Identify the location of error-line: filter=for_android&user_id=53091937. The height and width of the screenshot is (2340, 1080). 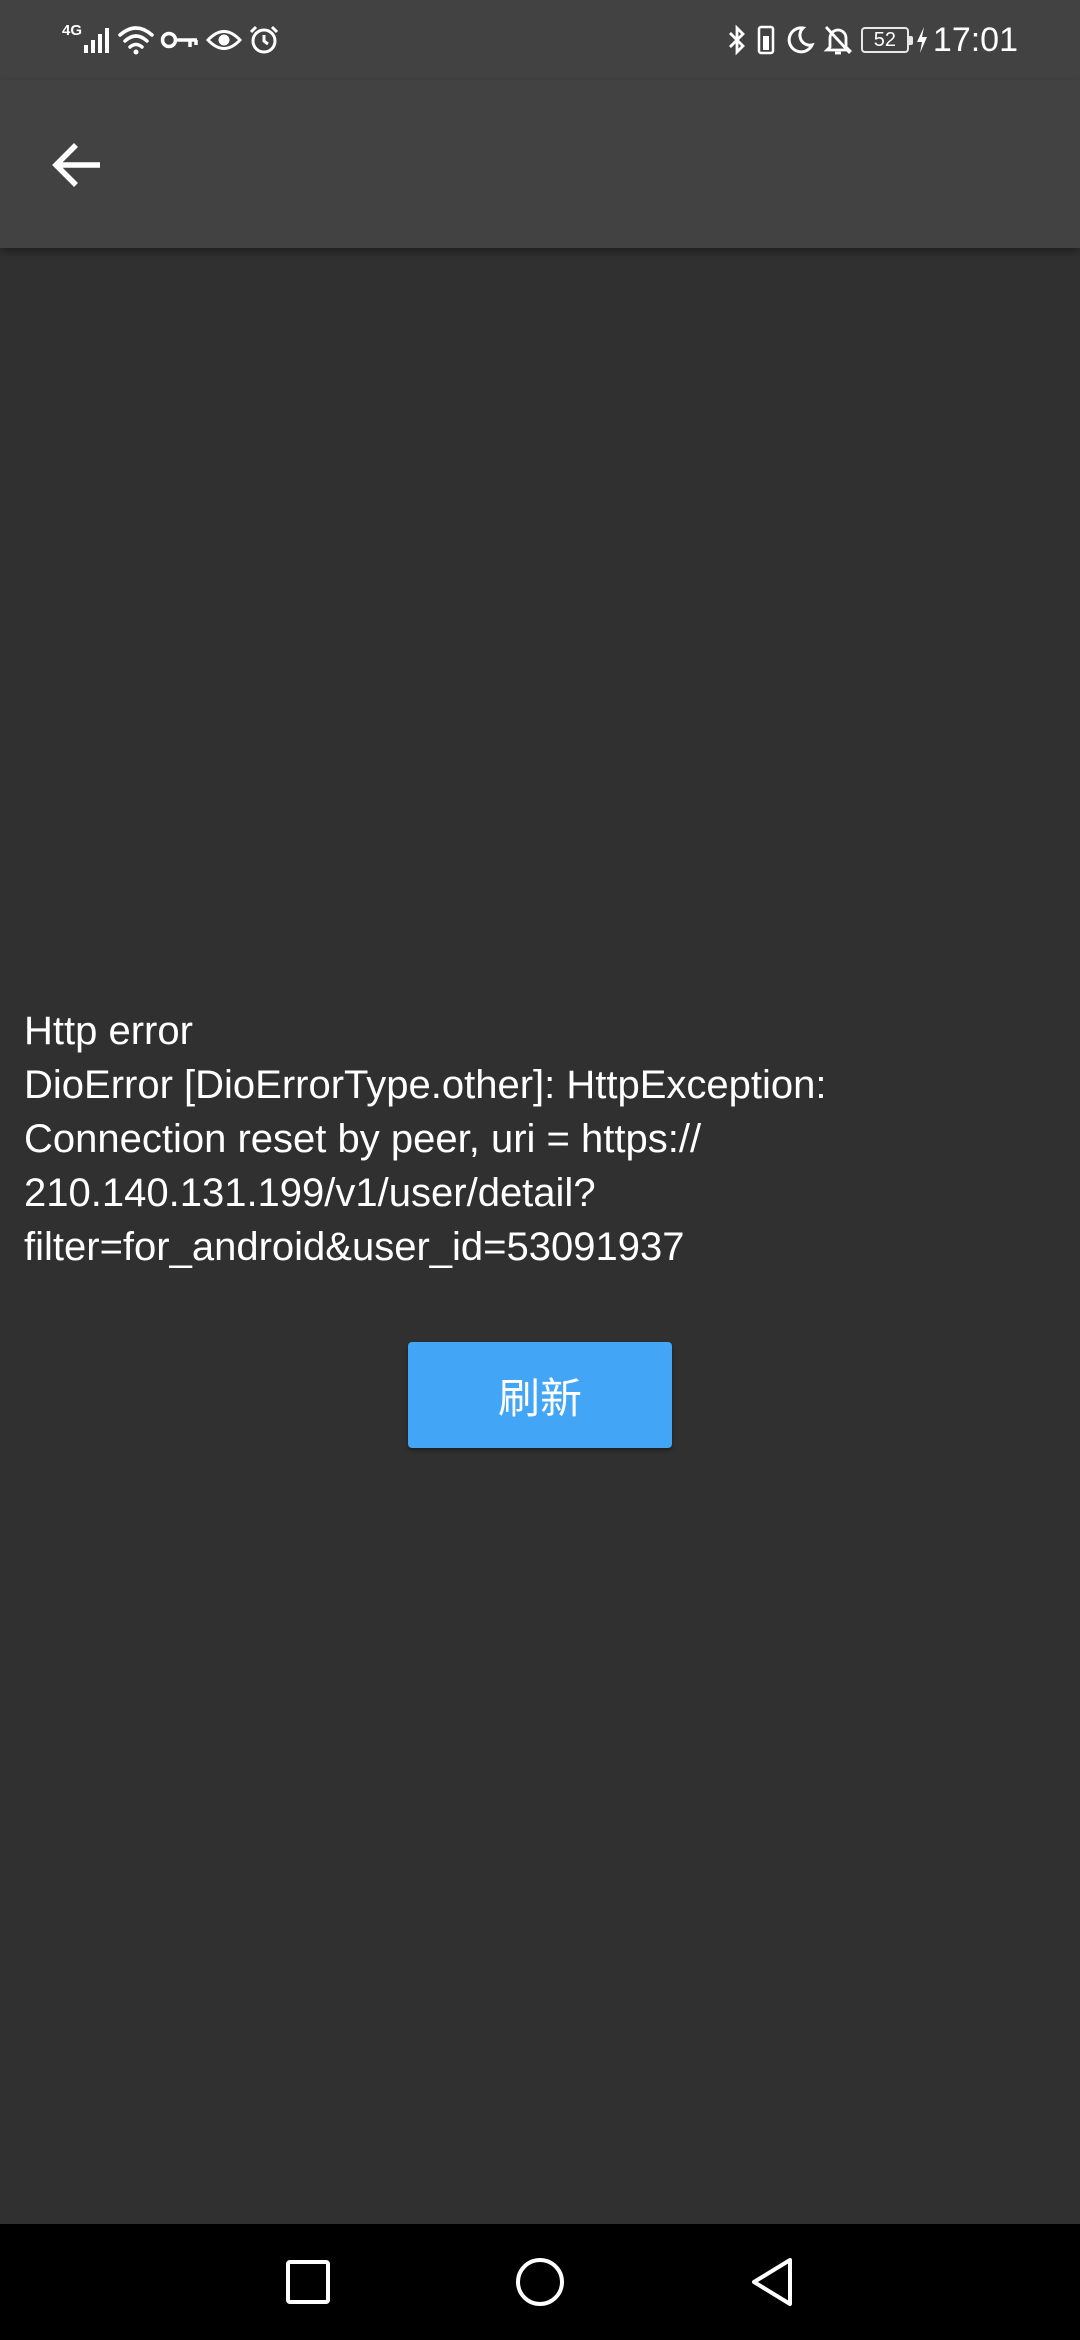
(354, 1247).